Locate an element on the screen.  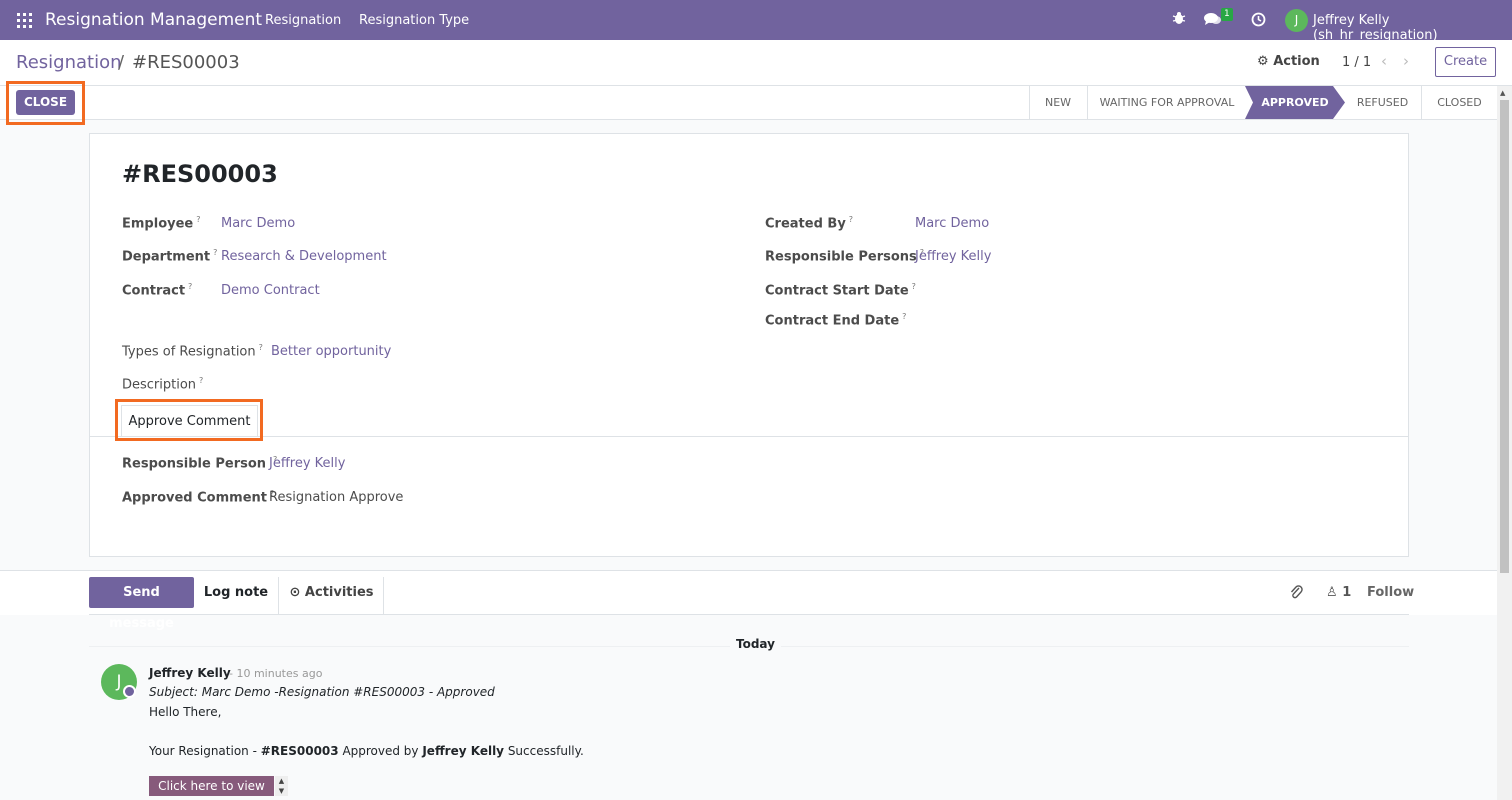
stage-closed: CLOSED is located at coordinates (1459, 102).